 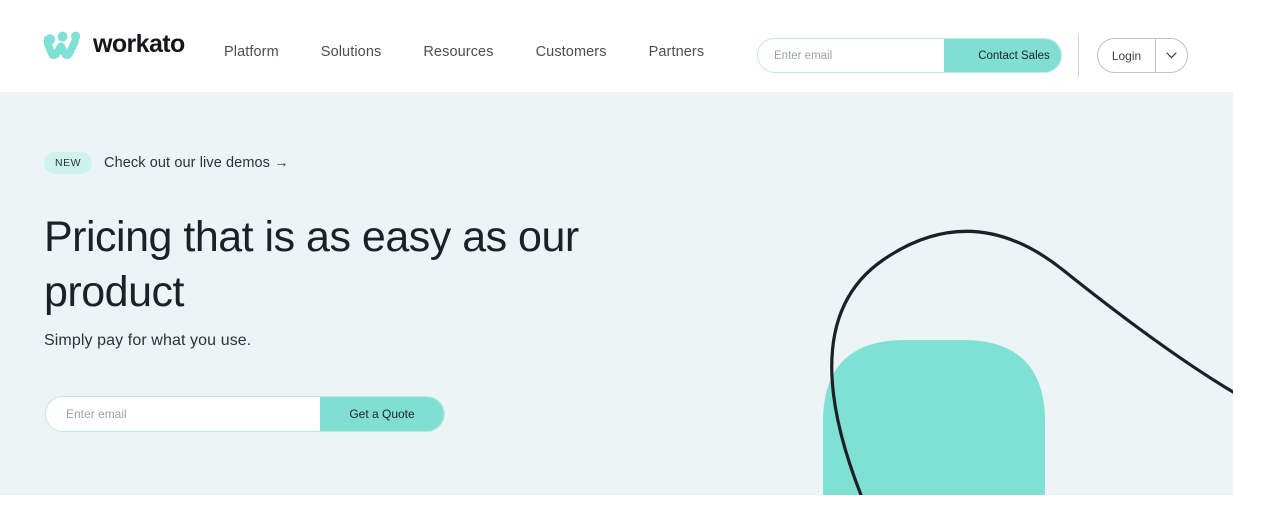 I want to click on nav-item-customers: Customers, so click(x=571, y=52).